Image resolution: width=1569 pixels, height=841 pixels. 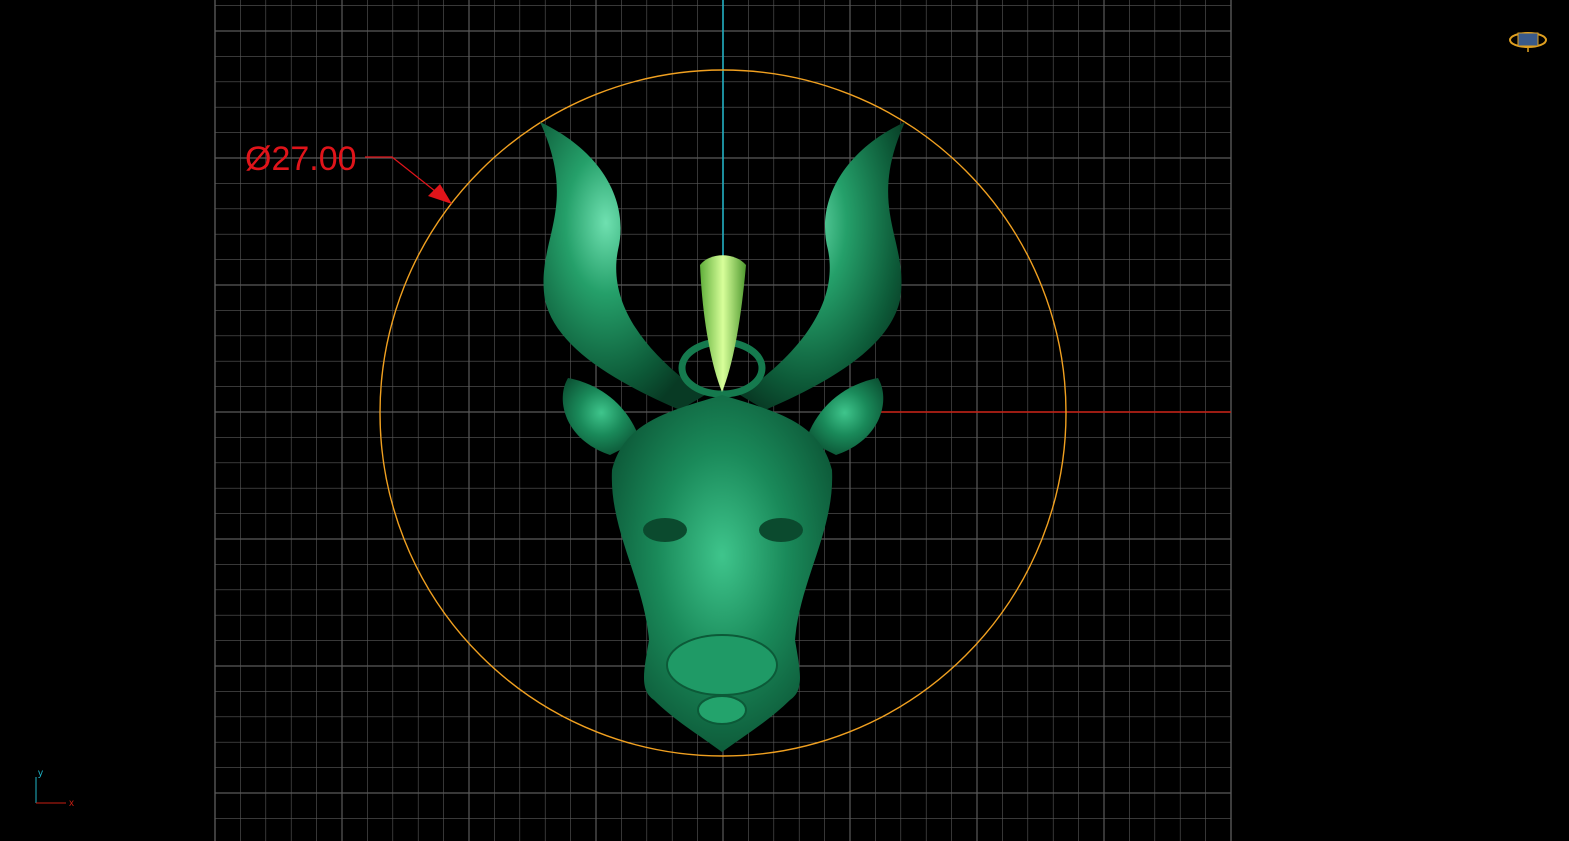 I want to click on dimension-annotation: Ø27.00, so click(x=348, y=172).